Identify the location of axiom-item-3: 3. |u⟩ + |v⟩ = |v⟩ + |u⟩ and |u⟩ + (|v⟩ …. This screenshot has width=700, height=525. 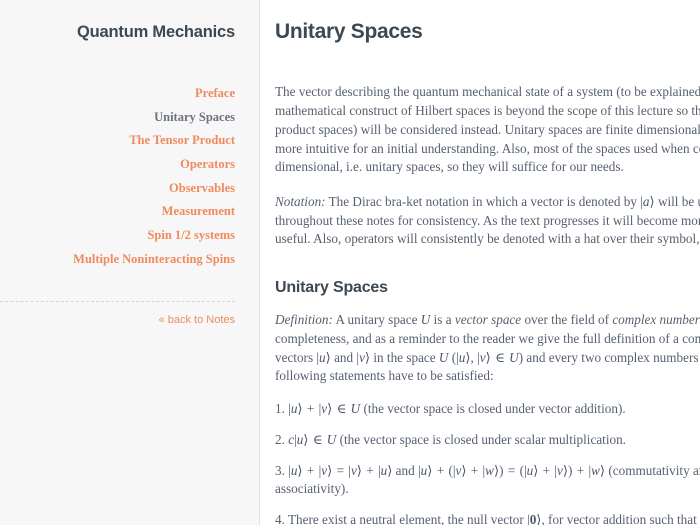
(487, 479).